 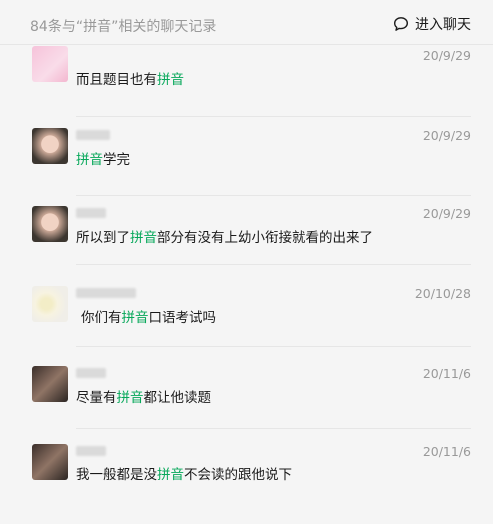 I want to click on message-text: 我一般都是没拼音不会读的跟他说下, so click(x=184, y=475).